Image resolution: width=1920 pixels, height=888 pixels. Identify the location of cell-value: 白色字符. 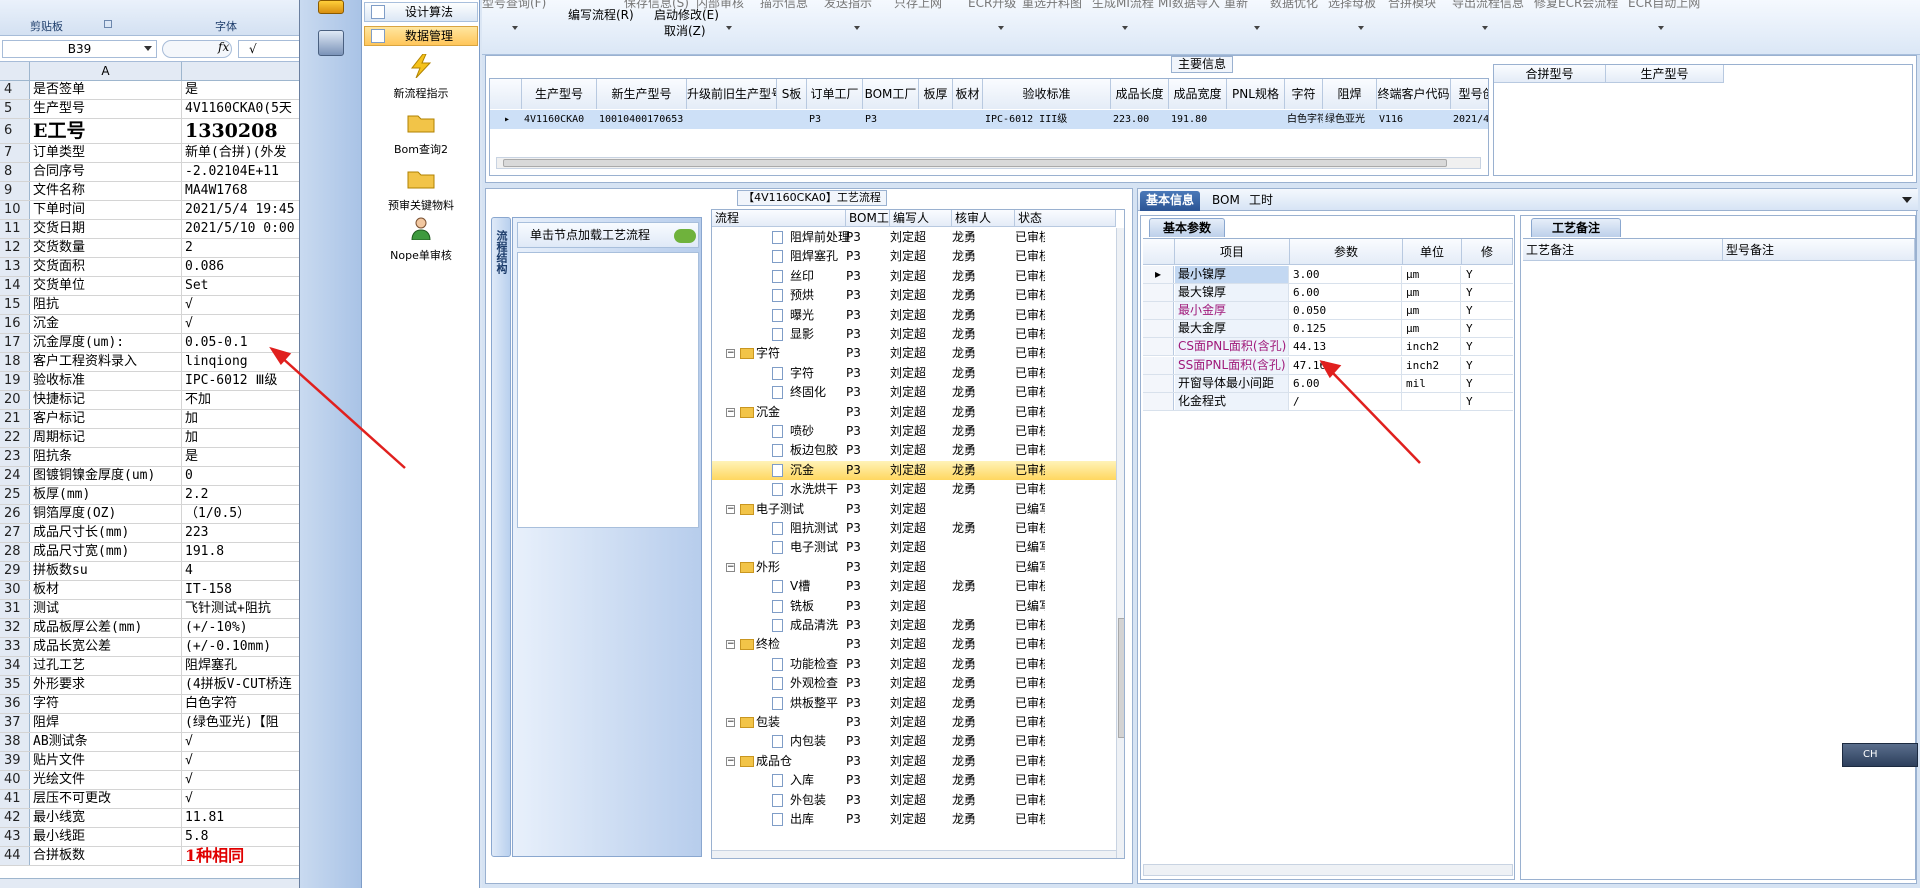
(240, 704).